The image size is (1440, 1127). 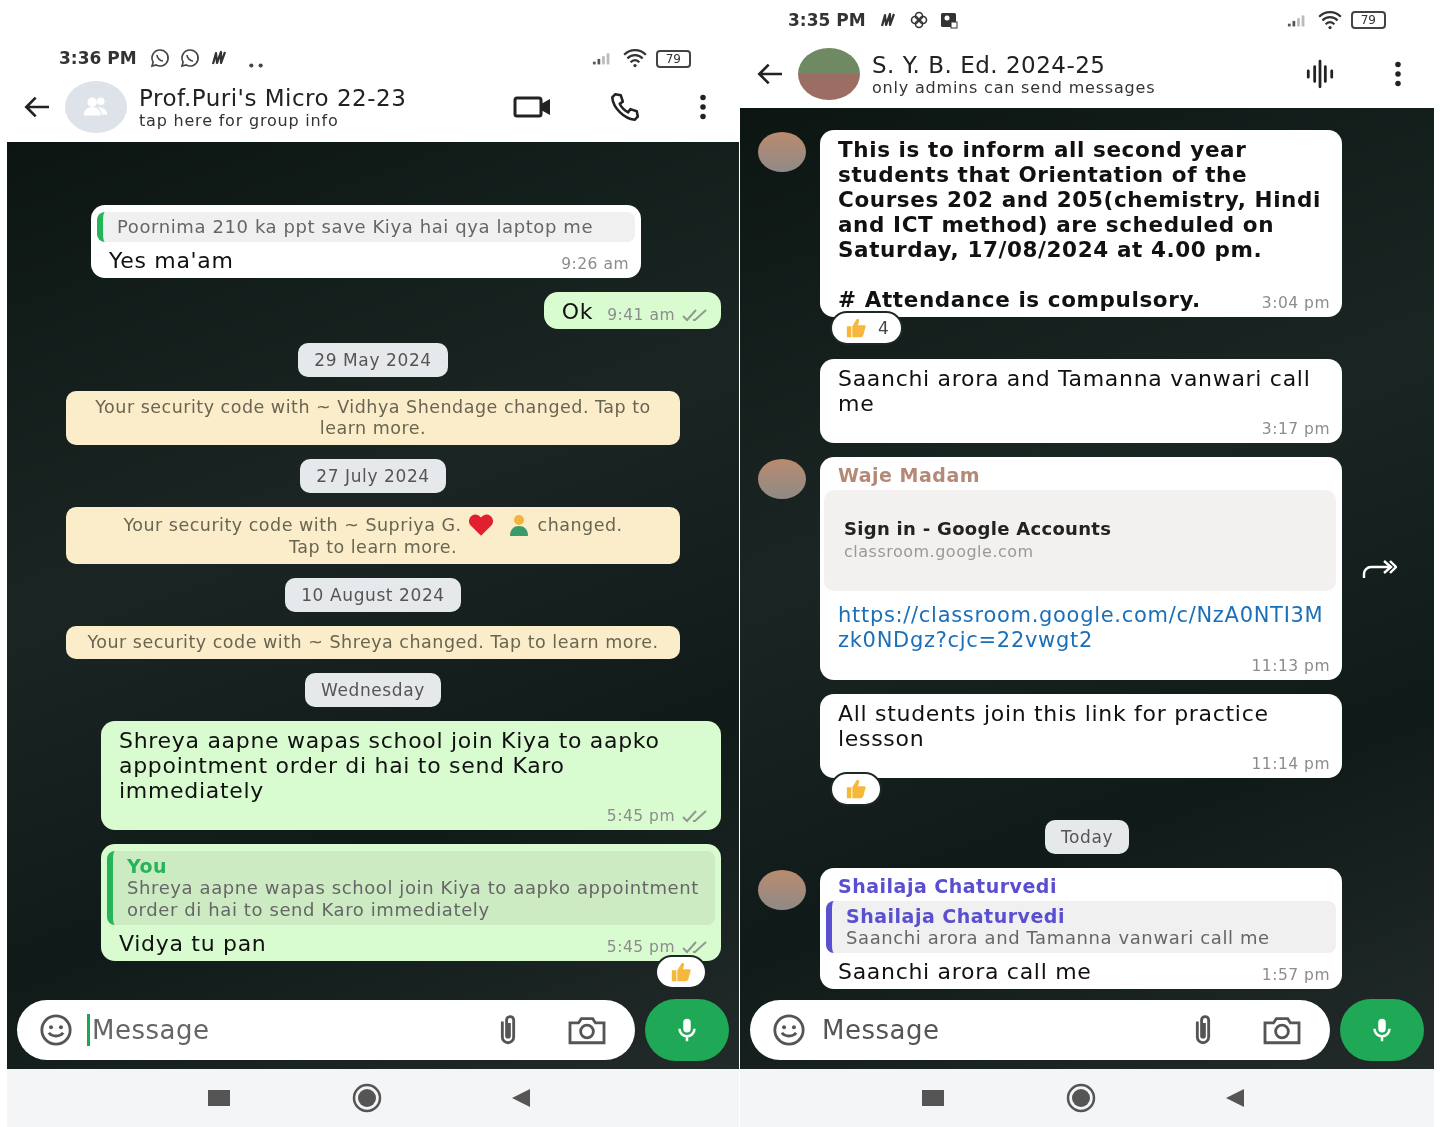 What do you see at coordinates (1295, 303) in the screenshot?
I see `message-time: 3:04 pm` at bounding box center [1295, 303].